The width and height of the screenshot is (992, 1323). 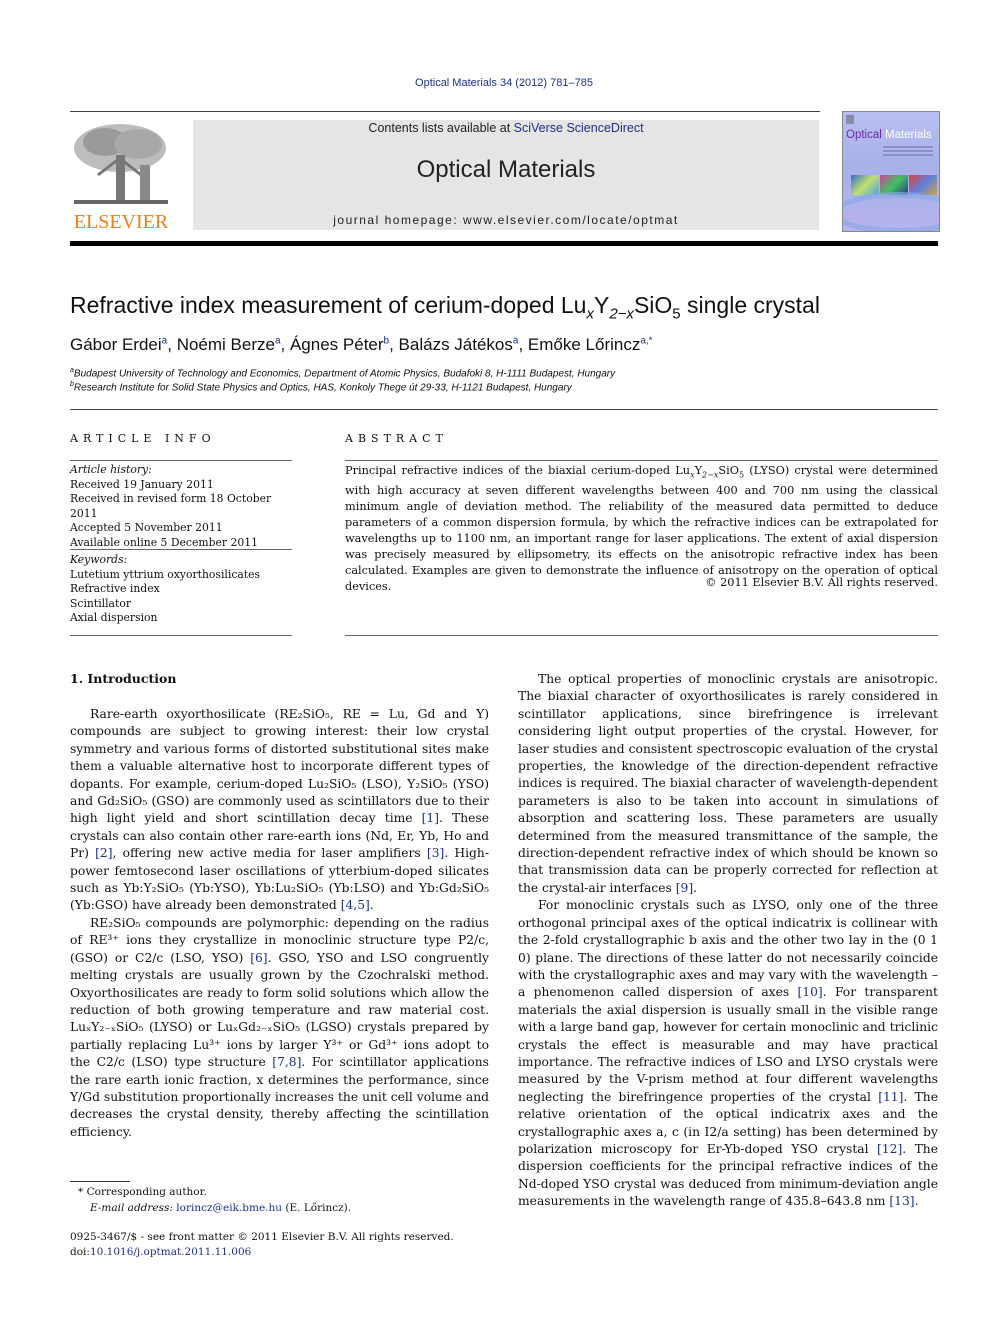 I want to click on keyword: Axial dispersion, so click(x=114, y=617).